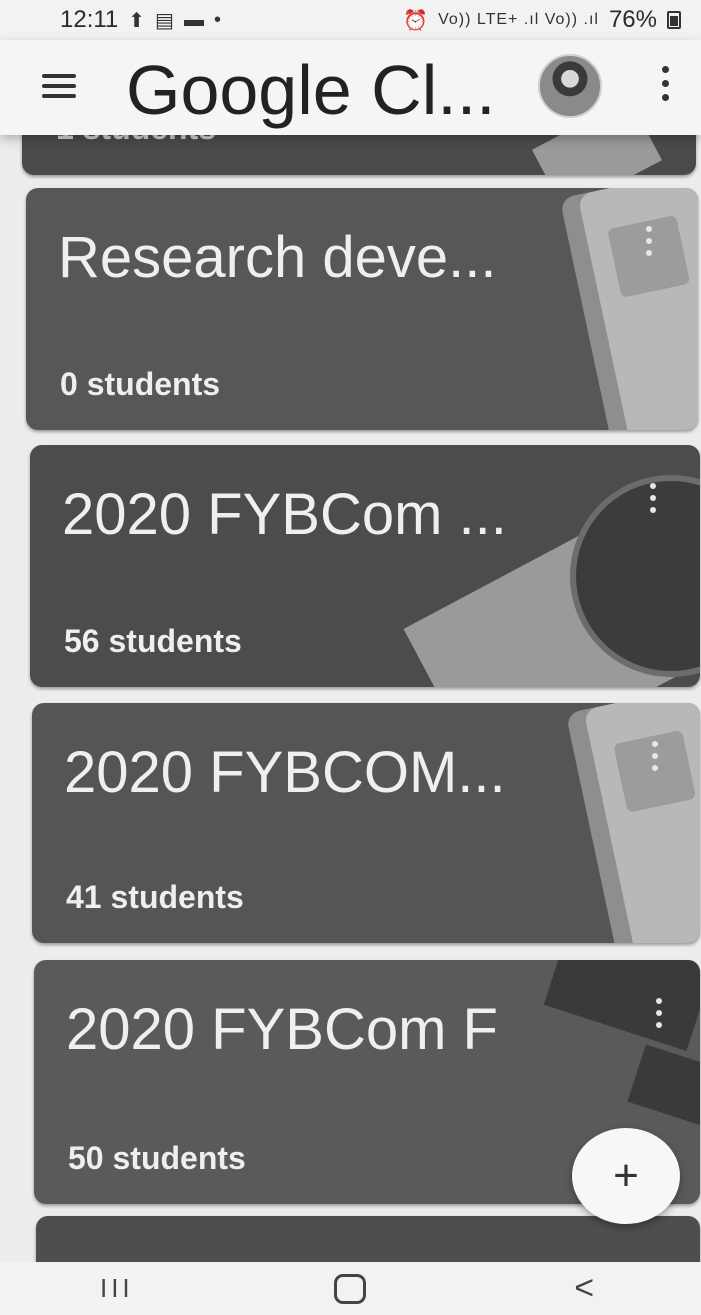  Describe the element at coordinates (193, 19) in the screenshot. I see `notification-icon-3: ▬` at that location.